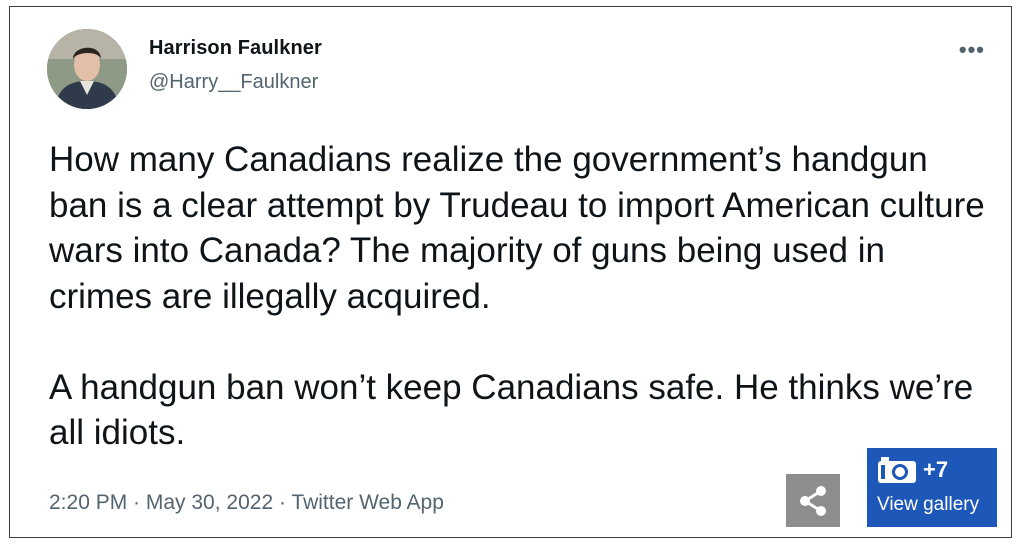 The image size is (1024, 547). I want to click on avatar-photo, so click(87, 69).